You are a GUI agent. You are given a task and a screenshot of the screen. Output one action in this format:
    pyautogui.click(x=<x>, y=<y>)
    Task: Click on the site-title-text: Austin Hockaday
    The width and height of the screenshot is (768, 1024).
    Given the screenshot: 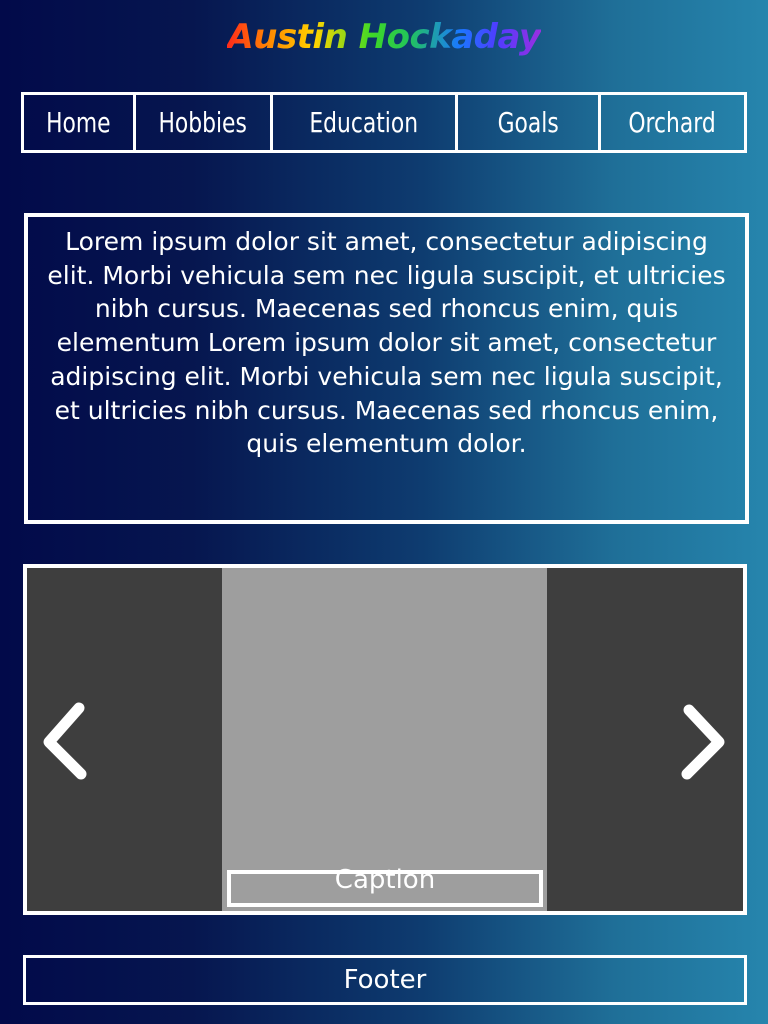 What is the action you would take?
    pyautogui.click(x=384, y=37)
    